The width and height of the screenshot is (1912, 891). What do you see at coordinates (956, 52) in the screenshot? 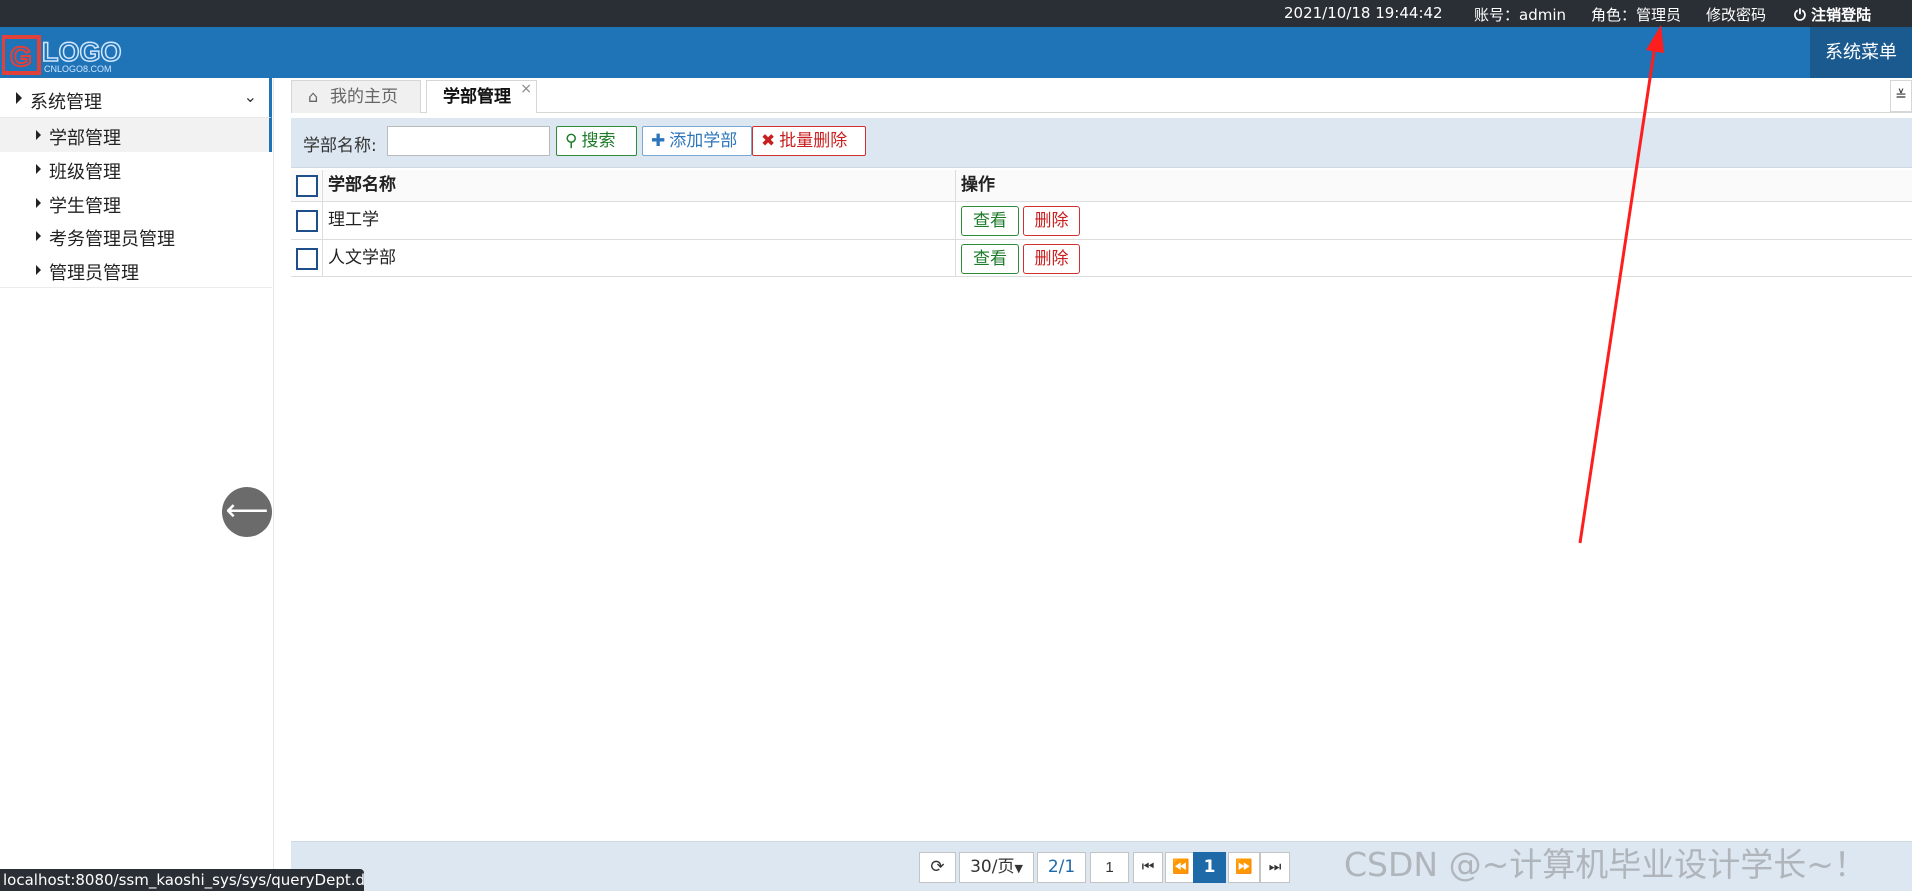
I see `brand-bar: G LOGO CNLOGO8.COM 系统菜单` at bounding box center [956, 52].